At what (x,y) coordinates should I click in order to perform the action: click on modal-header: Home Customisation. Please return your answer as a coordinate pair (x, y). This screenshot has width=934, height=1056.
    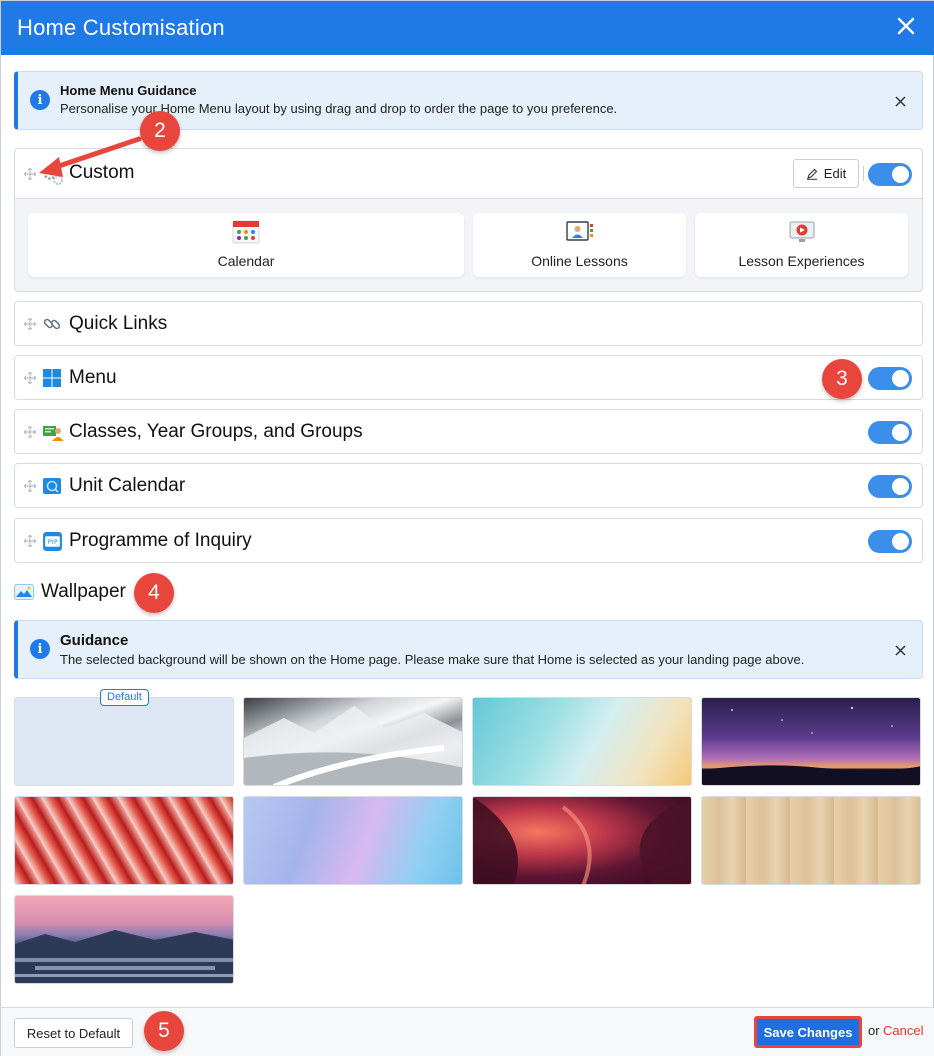
    Looking at the image, I should click on (467, 28).